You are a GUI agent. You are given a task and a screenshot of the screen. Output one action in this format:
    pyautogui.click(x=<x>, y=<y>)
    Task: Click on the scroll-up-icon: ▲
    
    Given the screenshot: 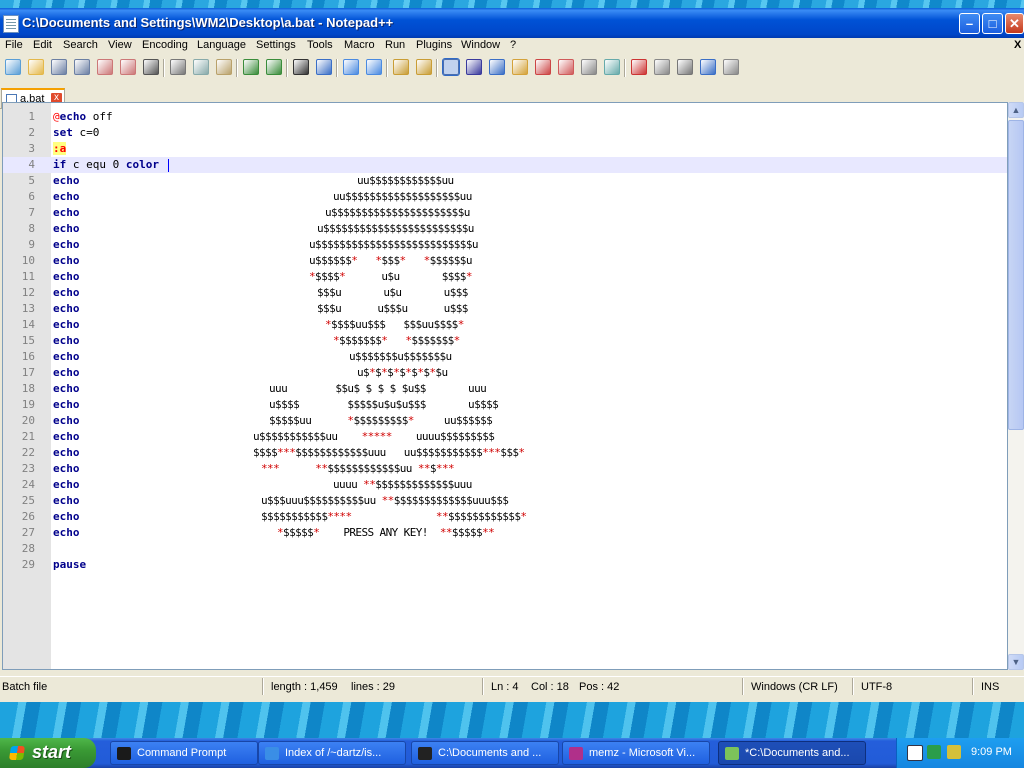 What is the action you would take?
    pyautogui.click(x=1016, y=110)
    